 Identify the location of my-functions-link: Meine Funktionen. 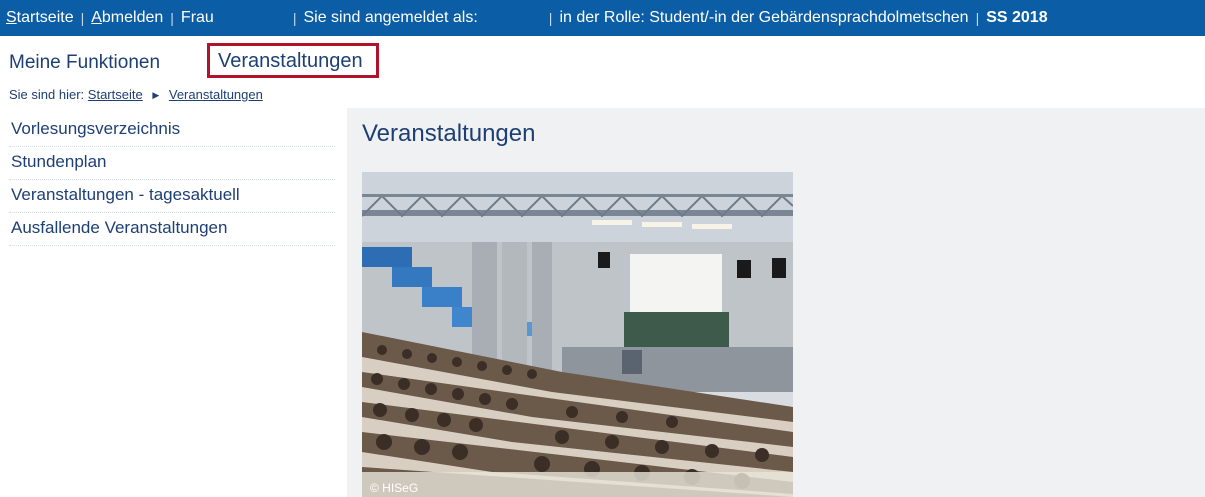
(84, 63).